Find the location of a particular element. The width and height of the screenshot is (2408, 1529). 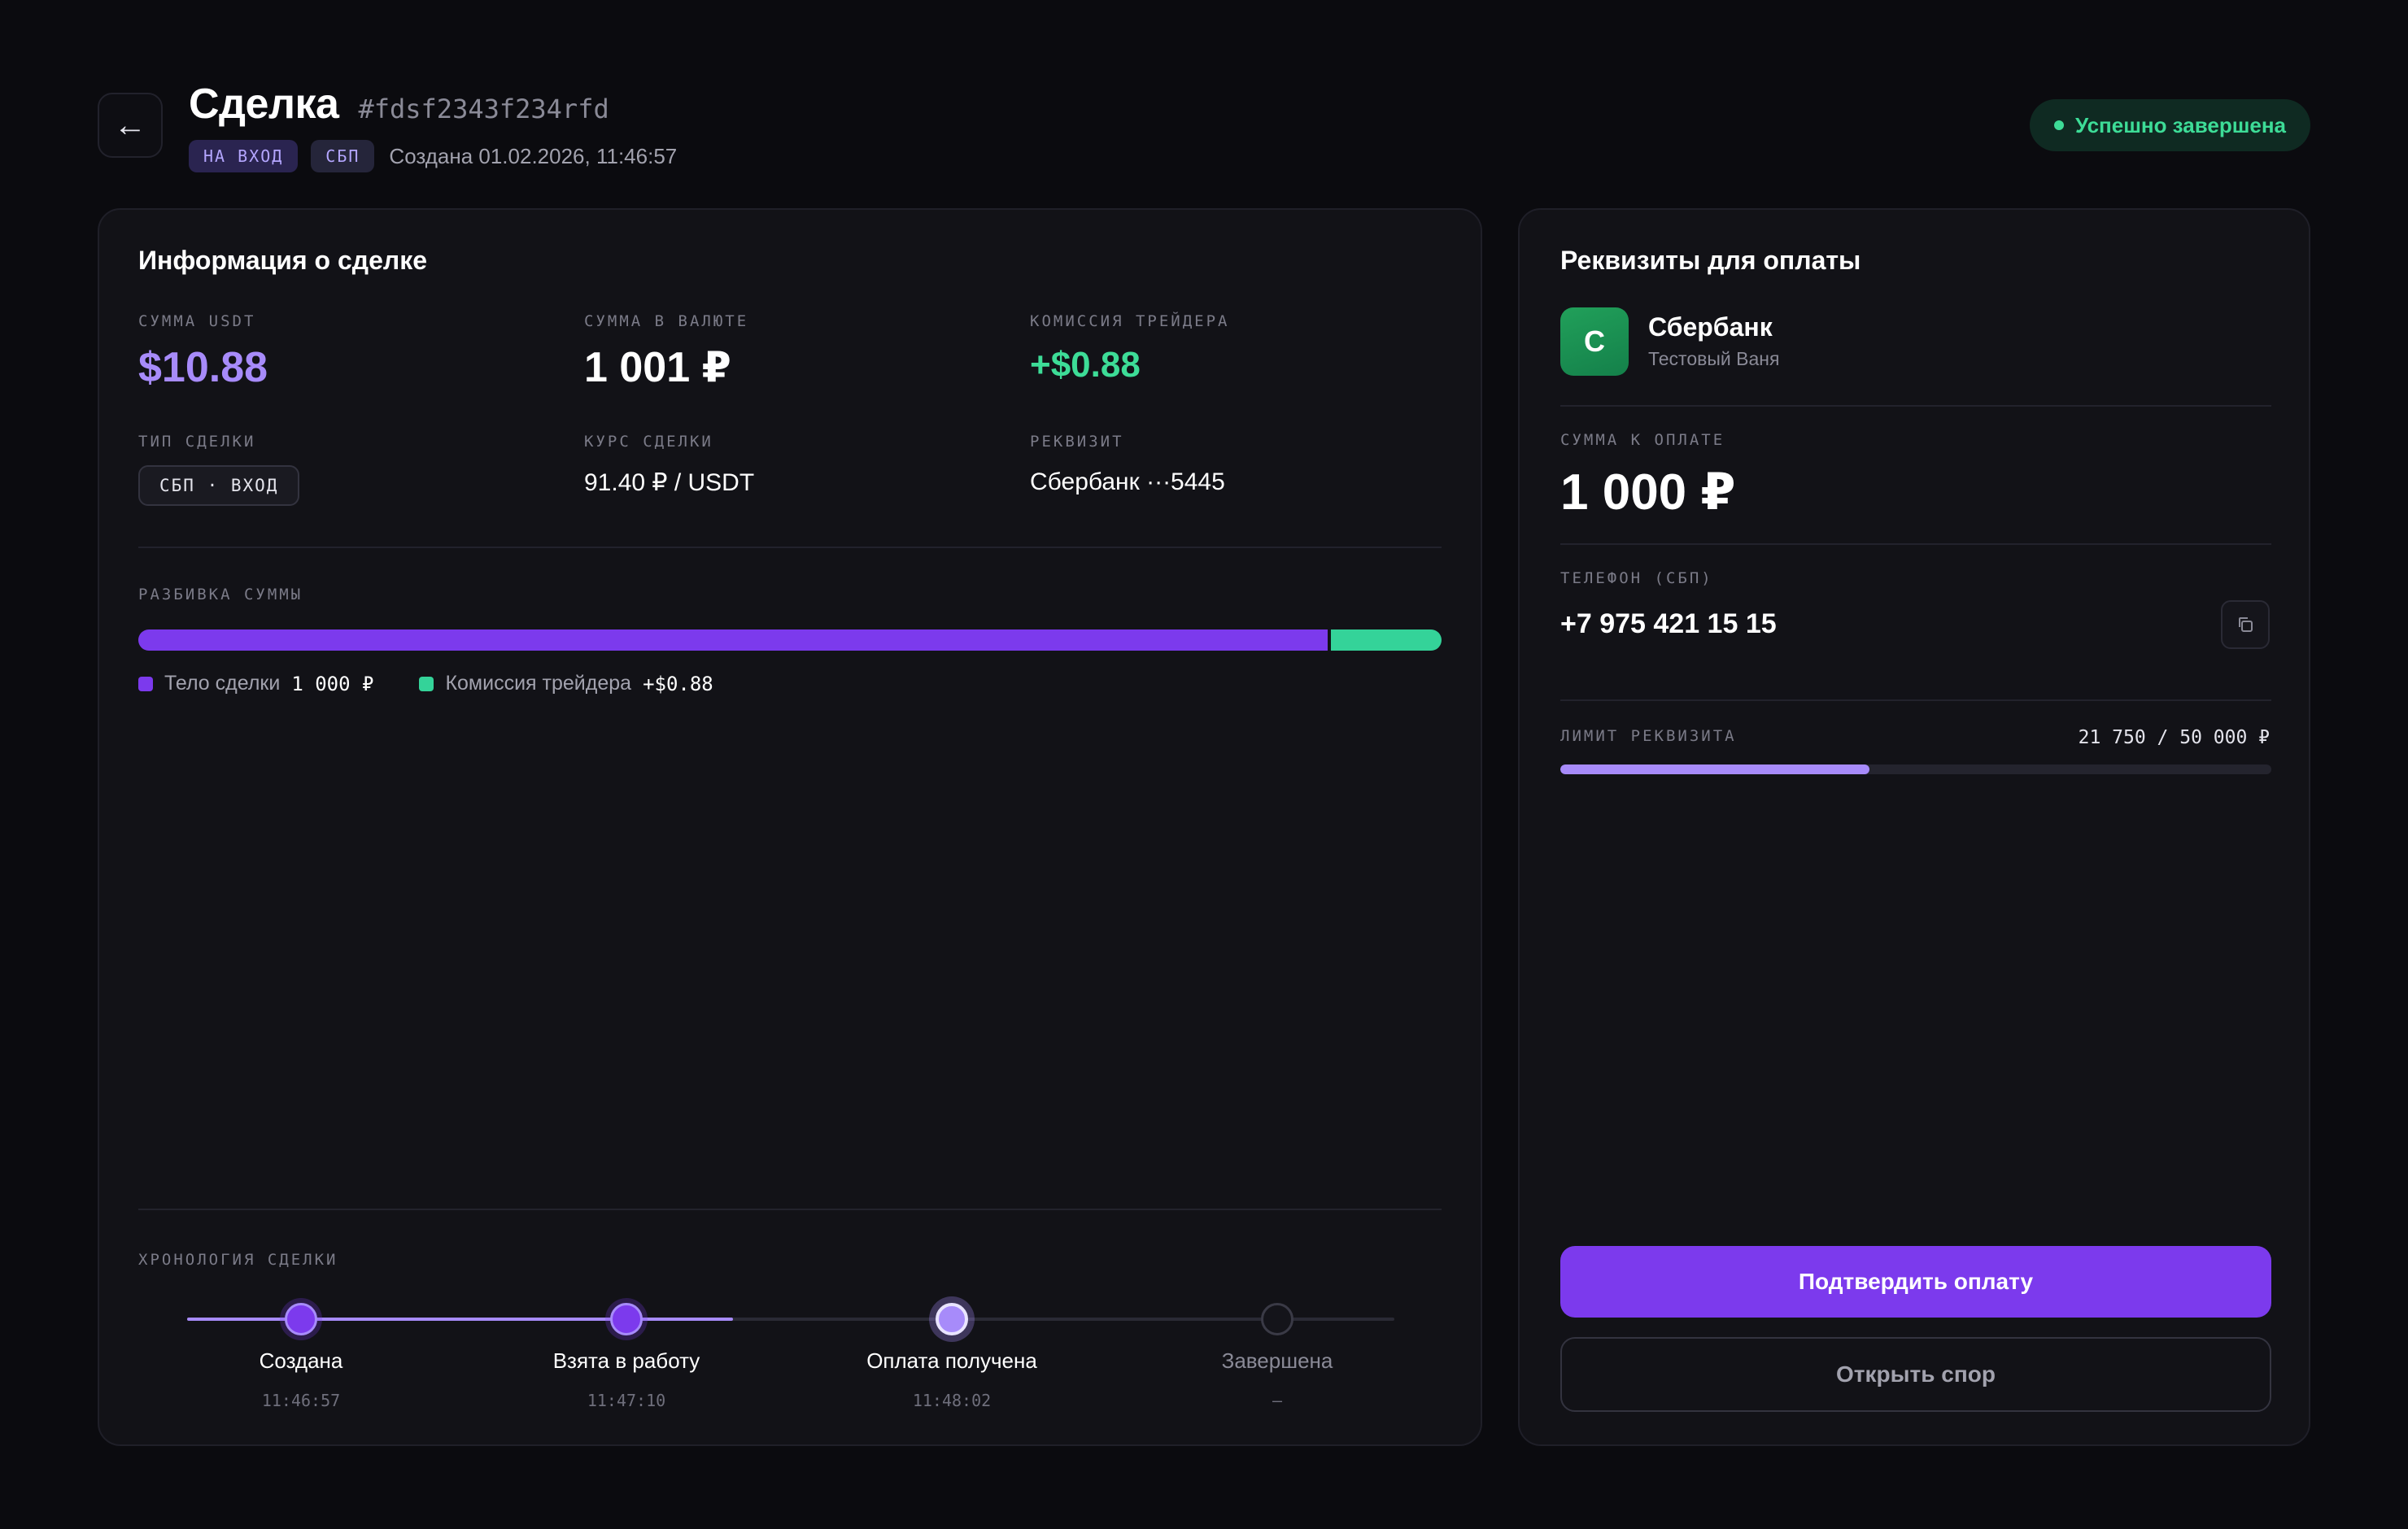

legend-body-label: Тело сделки is located at coordinates (222, 683).